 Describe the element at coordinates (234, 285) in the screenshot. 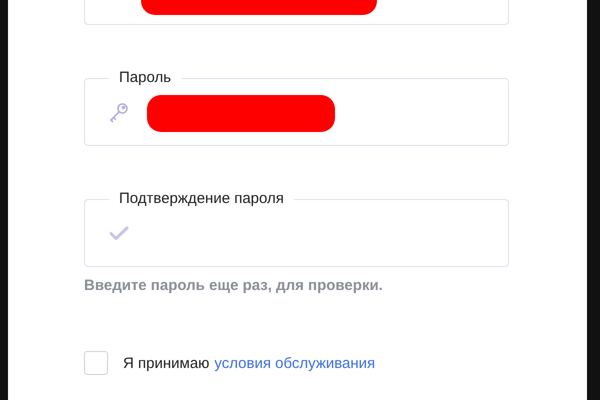

I see `helper-text: Введите пароль еще раз, для проверки.` at that location.